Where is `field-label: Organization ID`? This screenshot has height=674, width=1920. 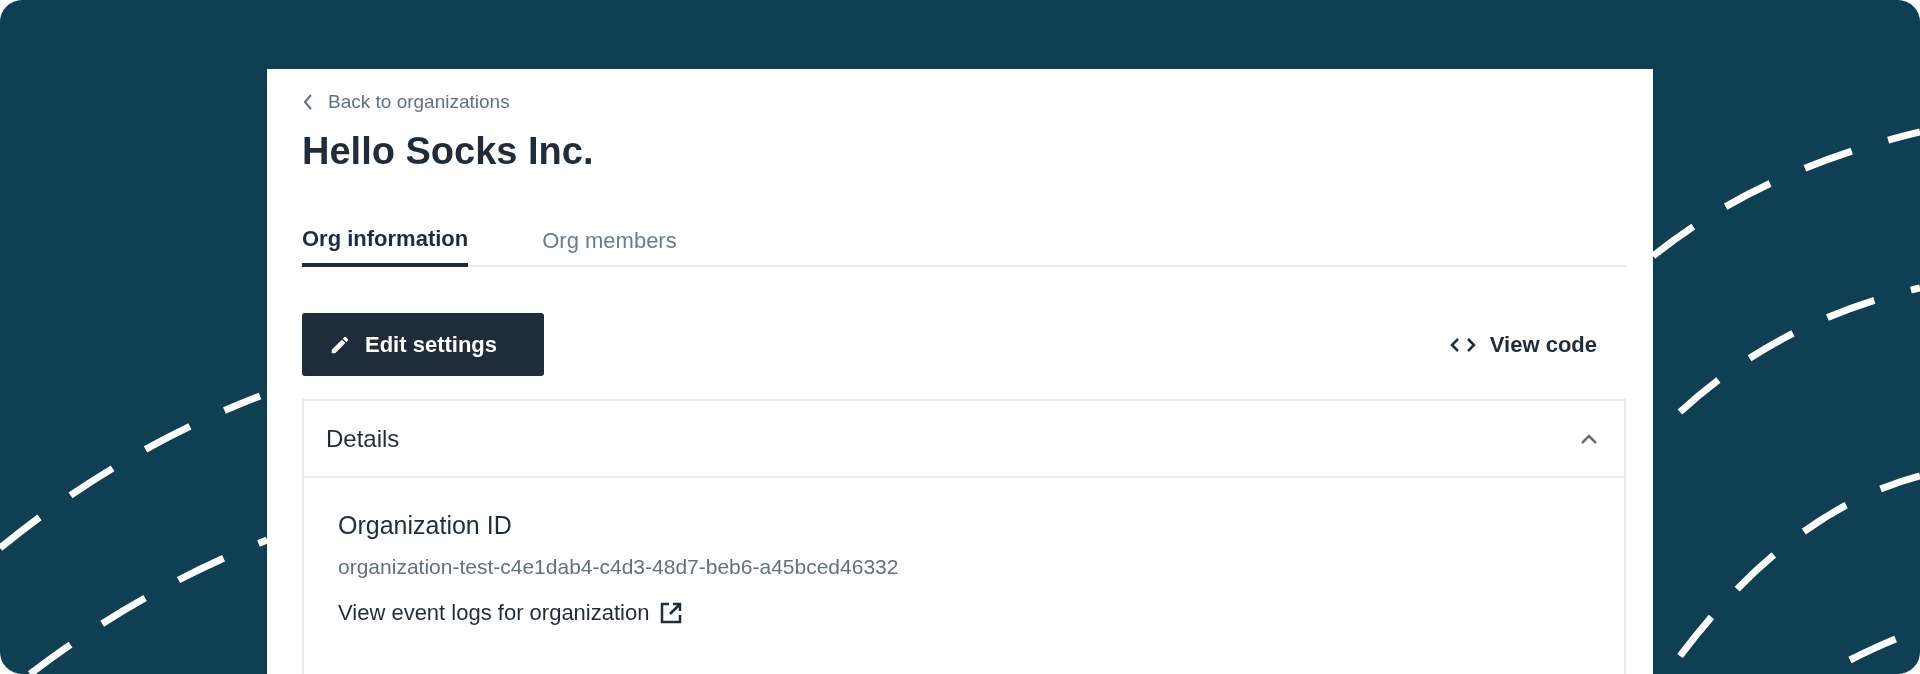
field-label: Organization ID is located at coordinates (425, 525).